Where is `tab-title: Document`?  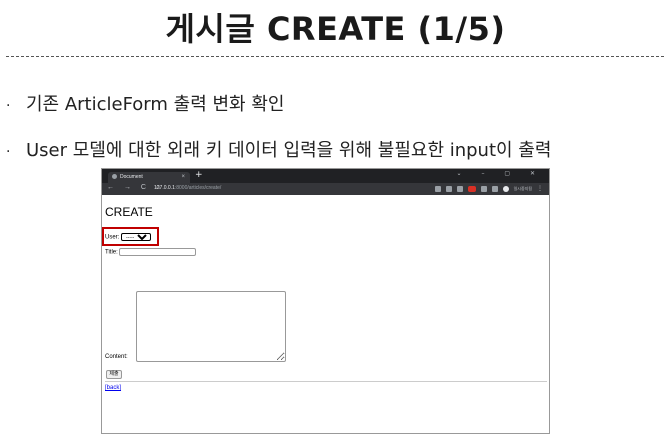
tab-title: Document is located at coordinates (131, 177).